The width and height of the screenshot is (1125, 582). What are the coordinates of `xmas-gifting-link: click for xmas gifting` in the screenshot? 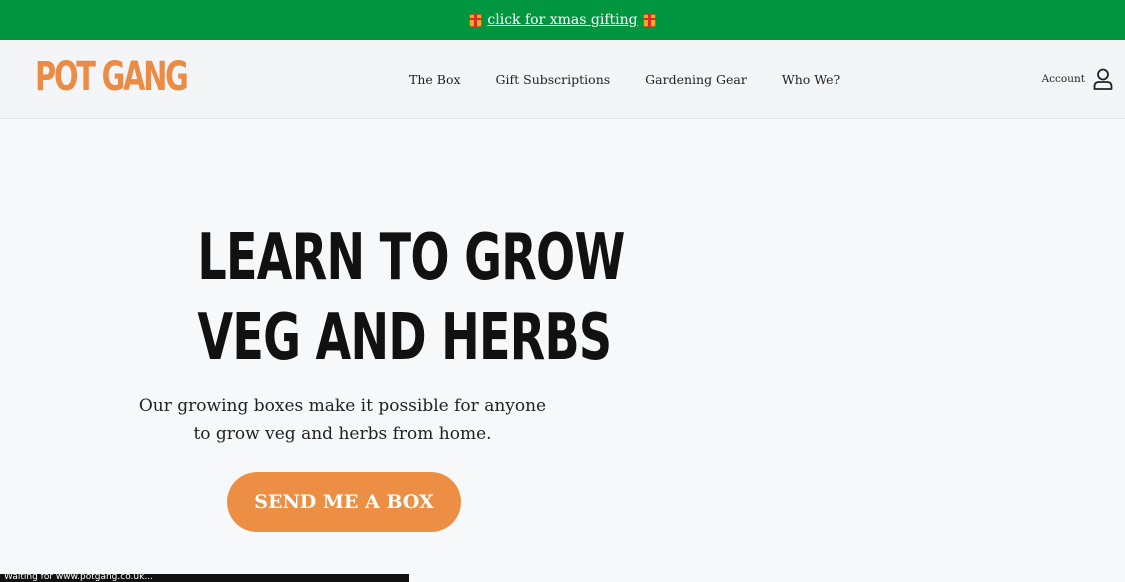 It's located at (562, 20).